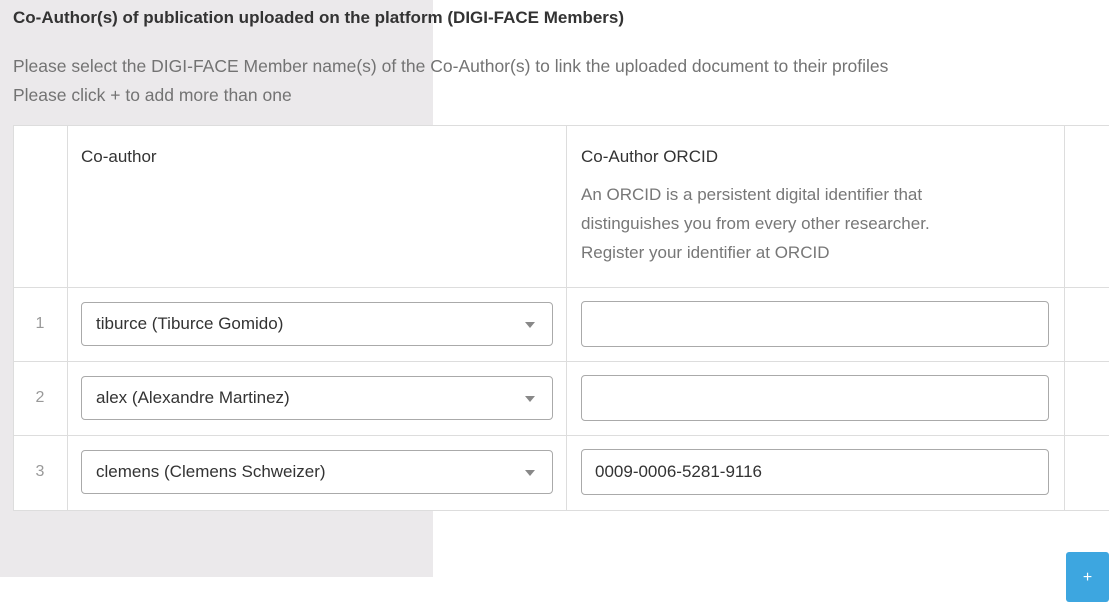  Describe the element at coordinates (152, 95) in the screenshot. I see `help-line-add: Please click + to add more than one` at that location.